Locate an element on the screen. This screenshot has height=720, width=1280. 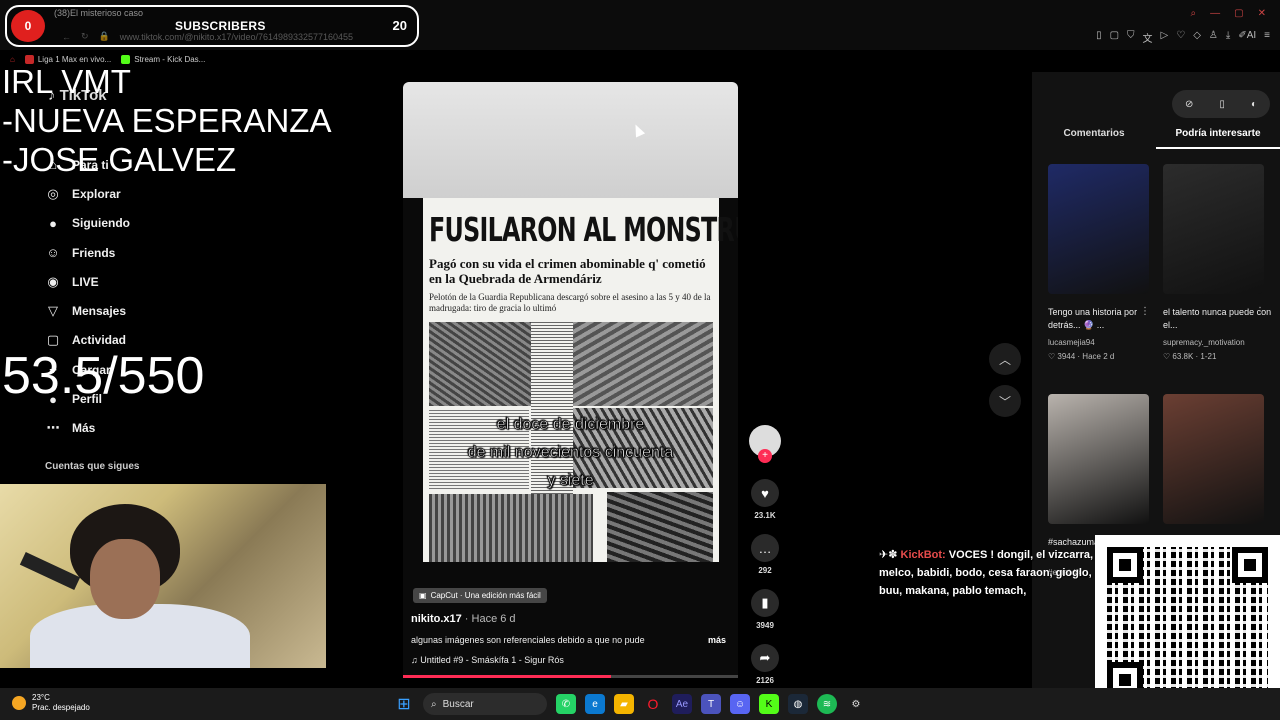
spotify-icon: ≋ is located at coordinates (827, 704).